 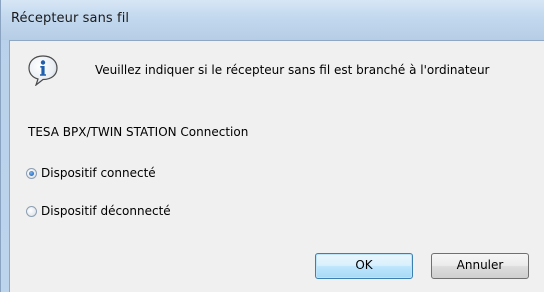 I want to click on radio-label-disconnected: Dispositif déconnecté, so click(x=106, y=211).